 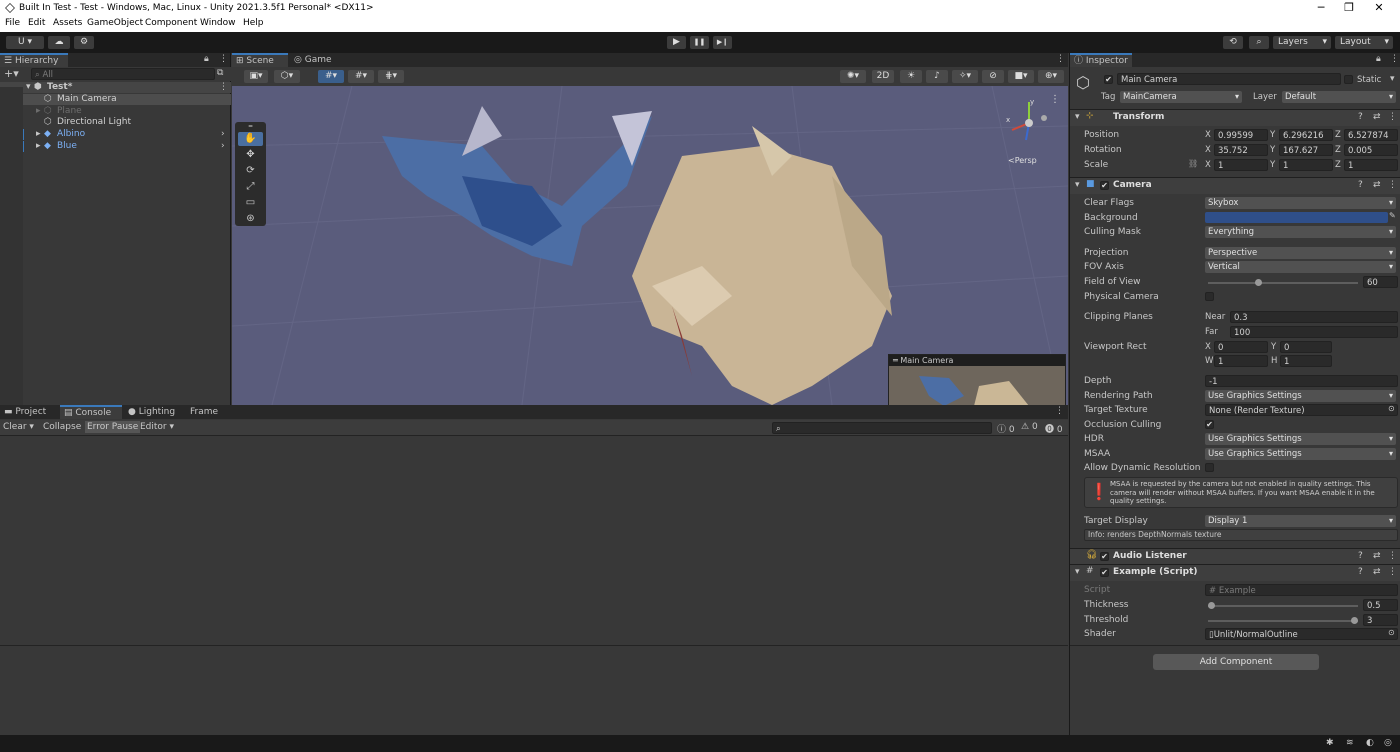 I want to click on projection-dropdown: Perspective, so click(x=1300, y=253).